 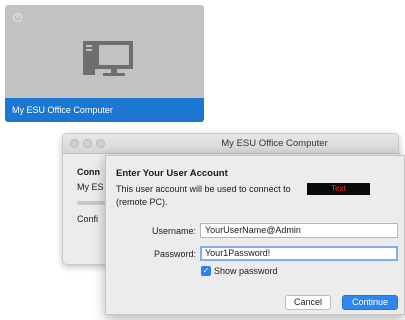 I want to click on connecting-heading: Conn, so click(x=88, y=172).